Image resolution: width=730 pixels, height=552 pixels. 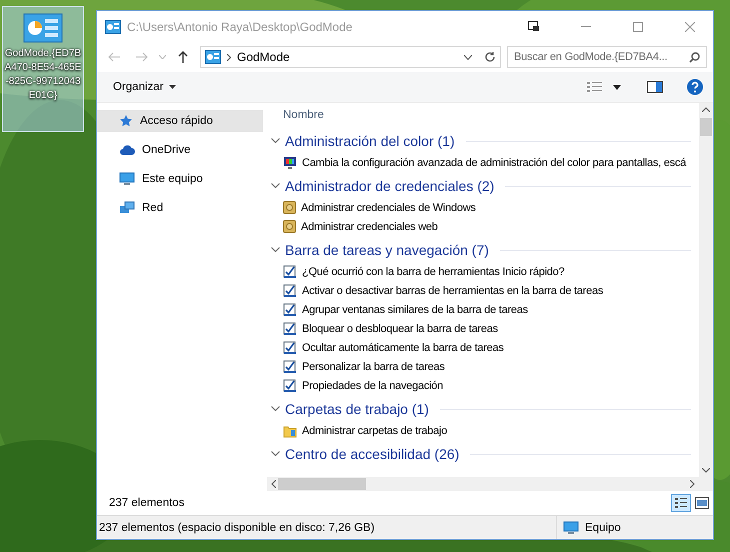 I want to click on nav-item: Acceso rápido, so click(x=180, y=121).